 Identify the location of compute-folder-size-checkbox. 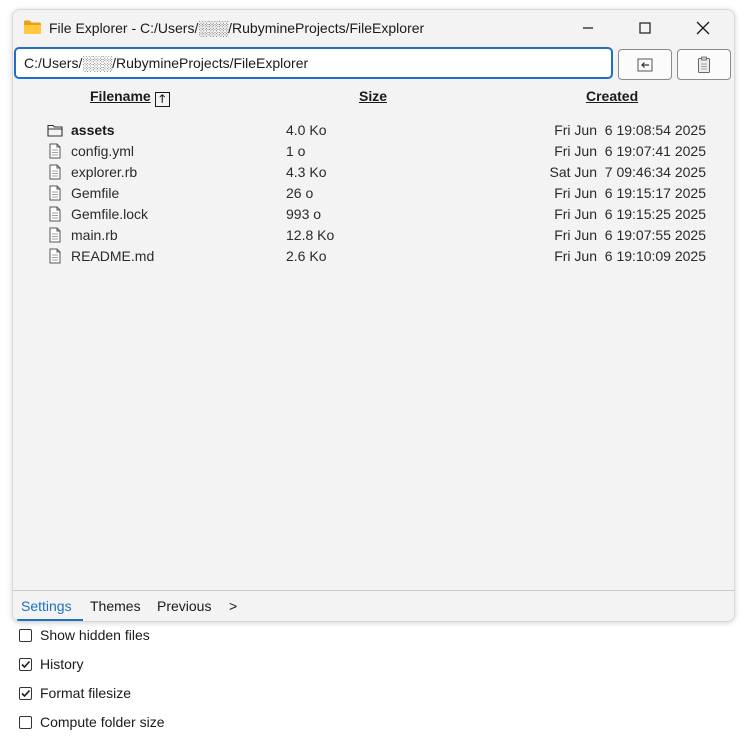
(25, 722).